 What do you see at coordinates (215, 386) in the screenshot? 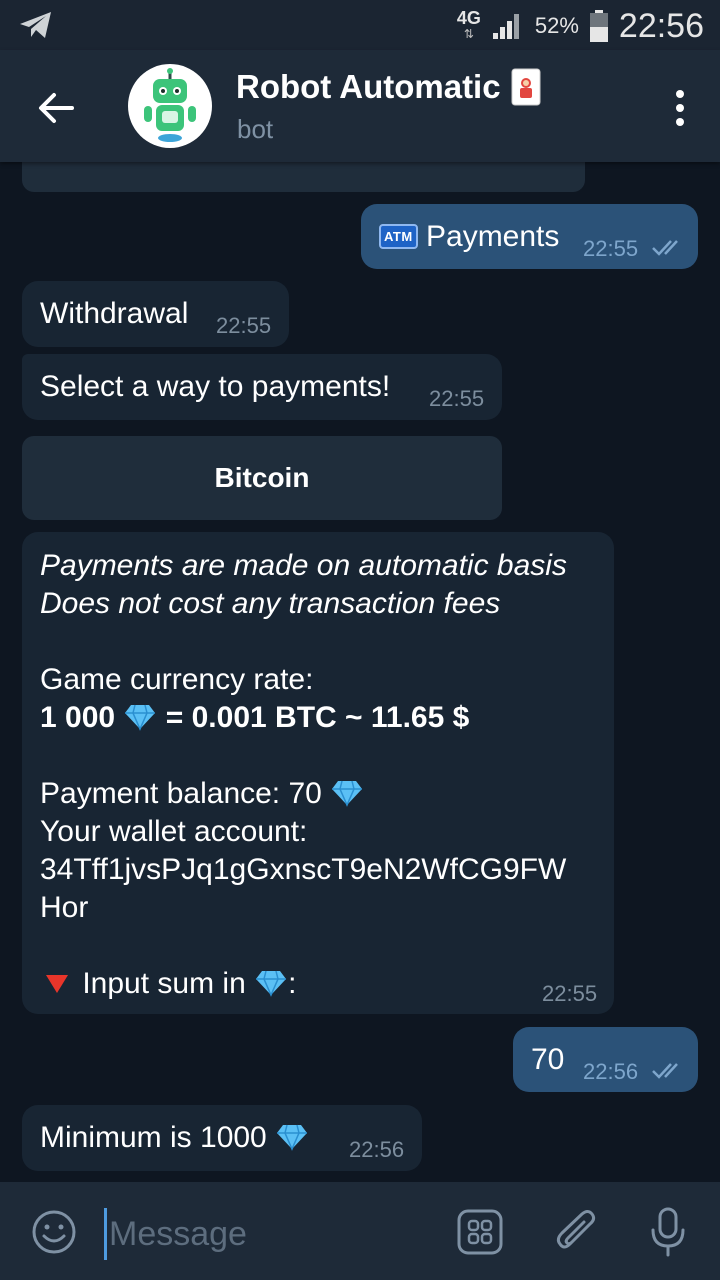
I see `message-text: Select a way to payments!` at bounding box center [215, 386].